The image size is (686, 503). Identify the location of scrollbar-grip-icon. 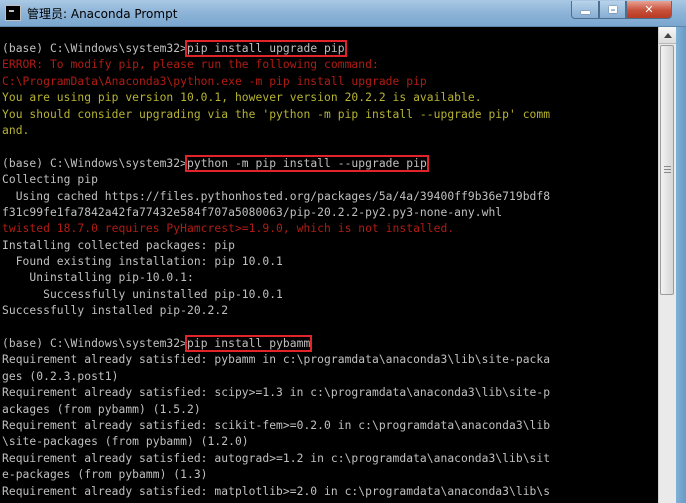
(667, 169).